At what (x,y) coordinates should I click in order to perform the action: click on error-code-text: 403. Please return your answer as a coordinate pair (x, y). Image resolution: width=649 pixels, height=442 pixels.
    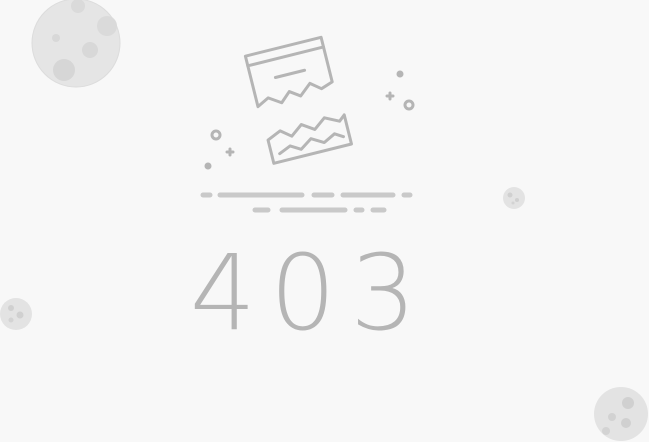
    Looking at the image, I should click on (310, 290).